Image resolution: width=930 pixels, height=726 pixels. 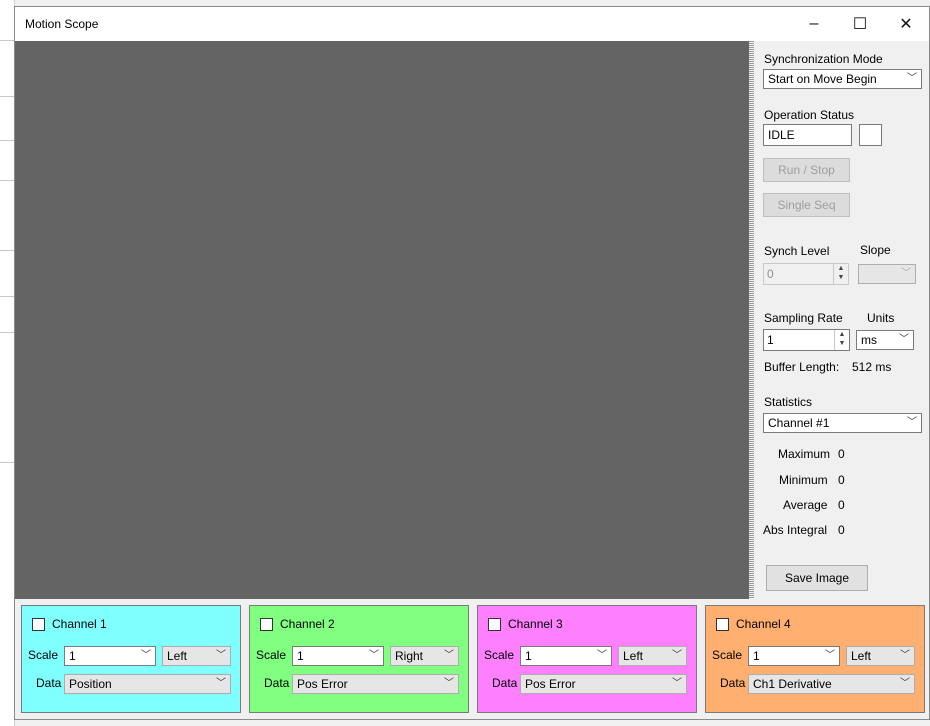 I want to click on channel-3-label: Channel 3, so click(x=535, y=624).